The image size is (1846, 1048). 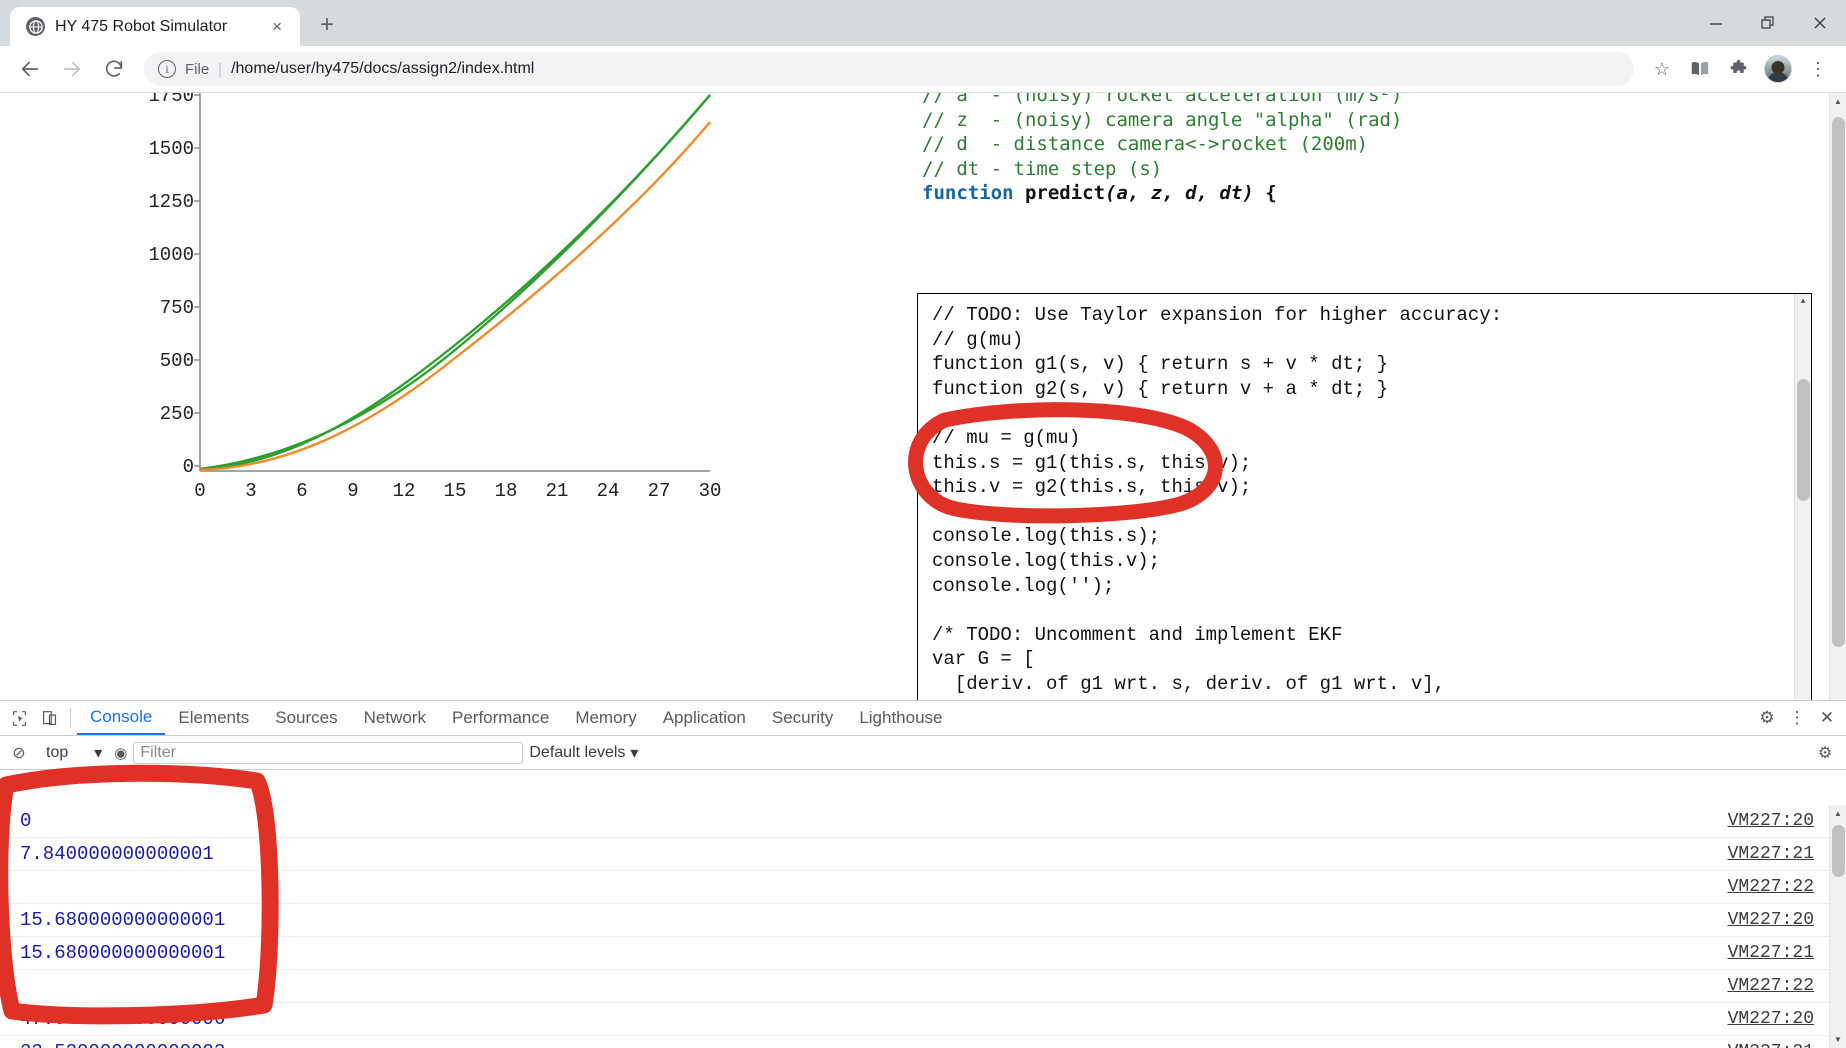 I want to click on device-toolbar-icon, so click(x=49, y=718).